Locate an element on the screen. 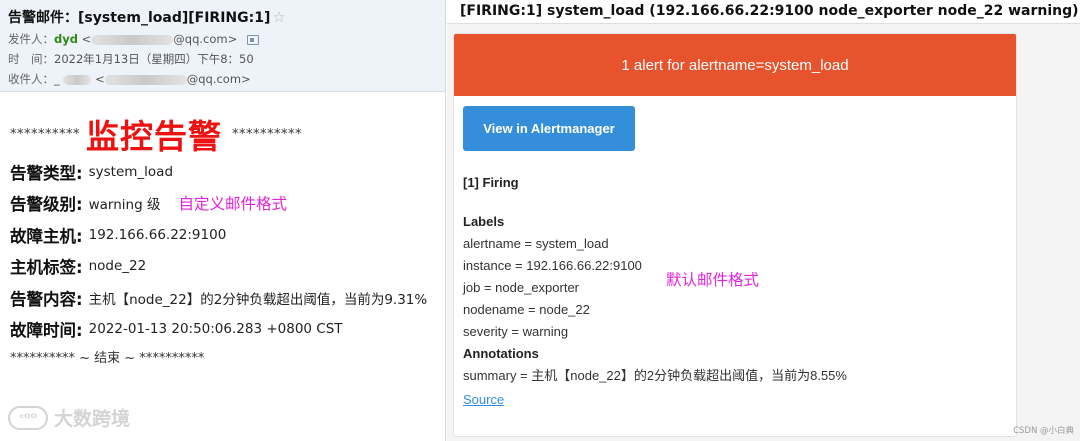  to-row: 收件人：_ < @qq.com> is located at coordinates (222, 79).